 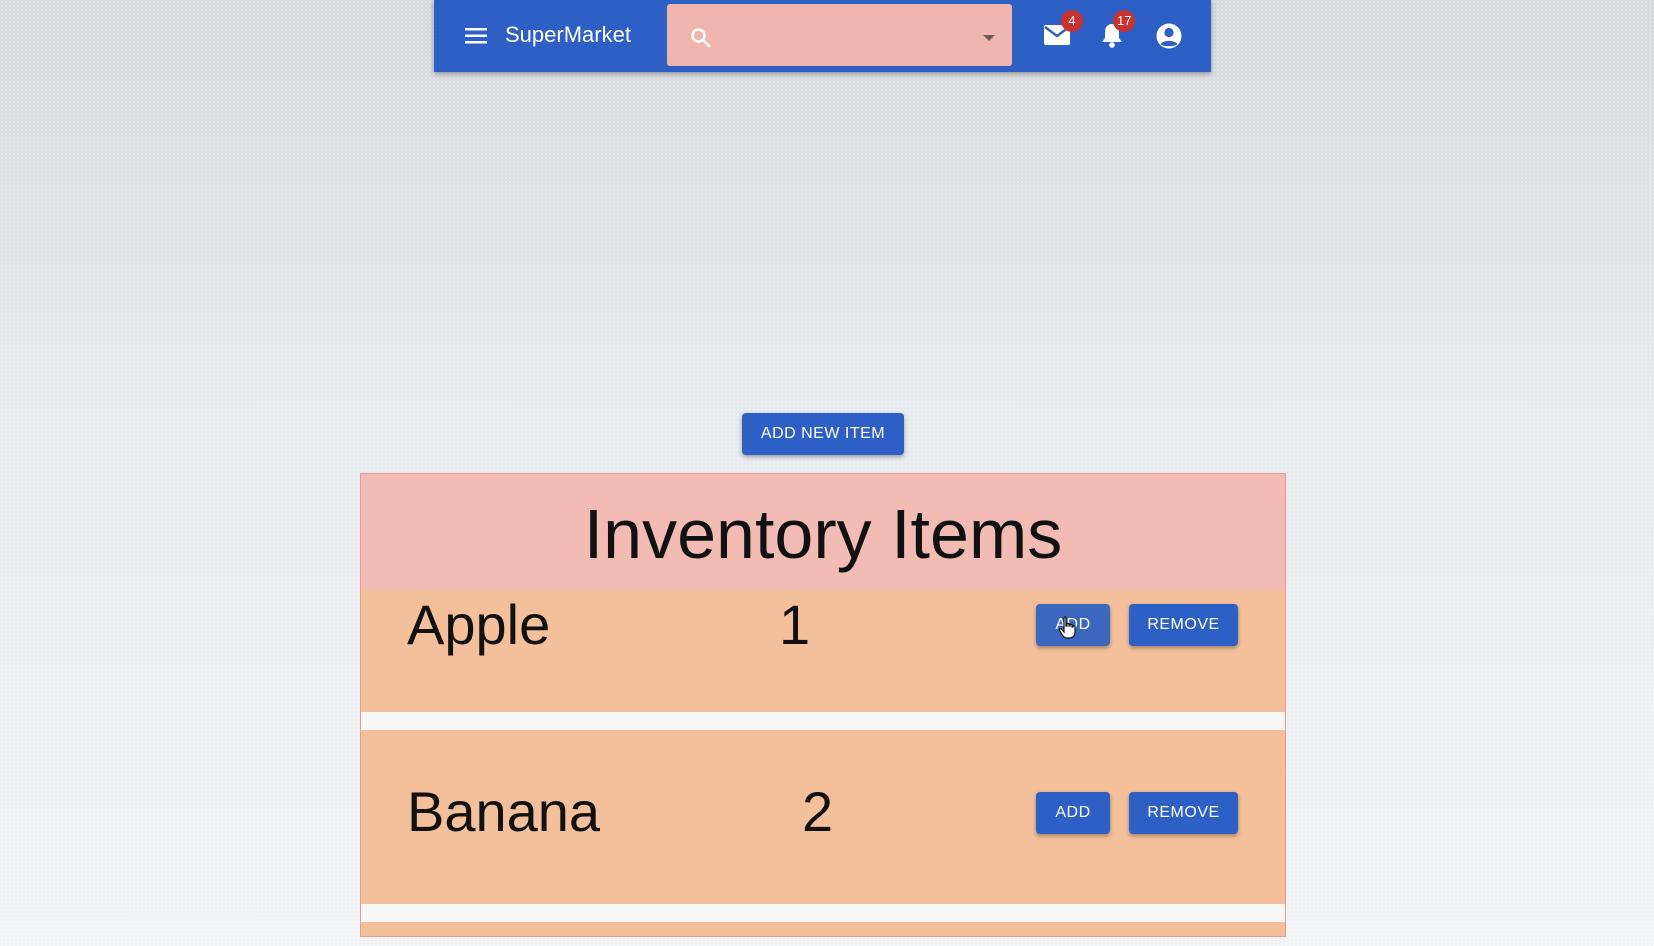 What do you see at coordinates (504, 811) in the screenshot?
I see `item-name: Banana` at bounding box center [504, 811].